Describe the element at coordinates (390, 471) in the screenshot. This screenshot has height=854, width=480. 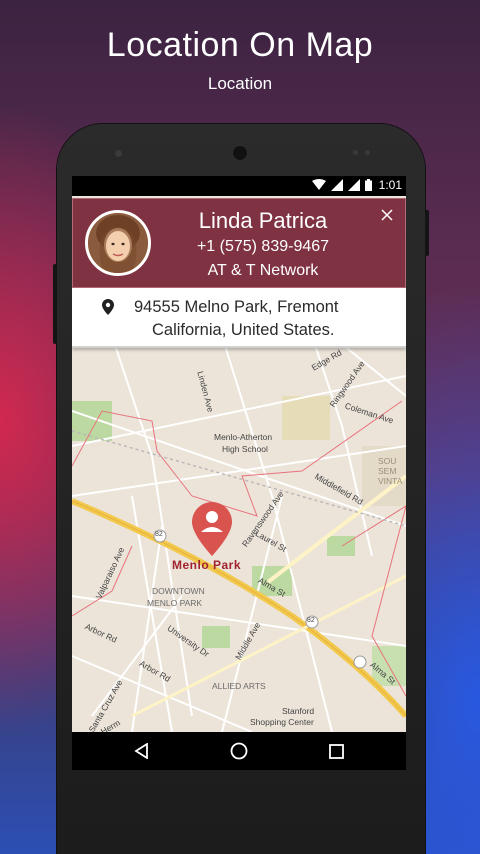
I see `map-place-label: SOU SEM VINTA` at that location.